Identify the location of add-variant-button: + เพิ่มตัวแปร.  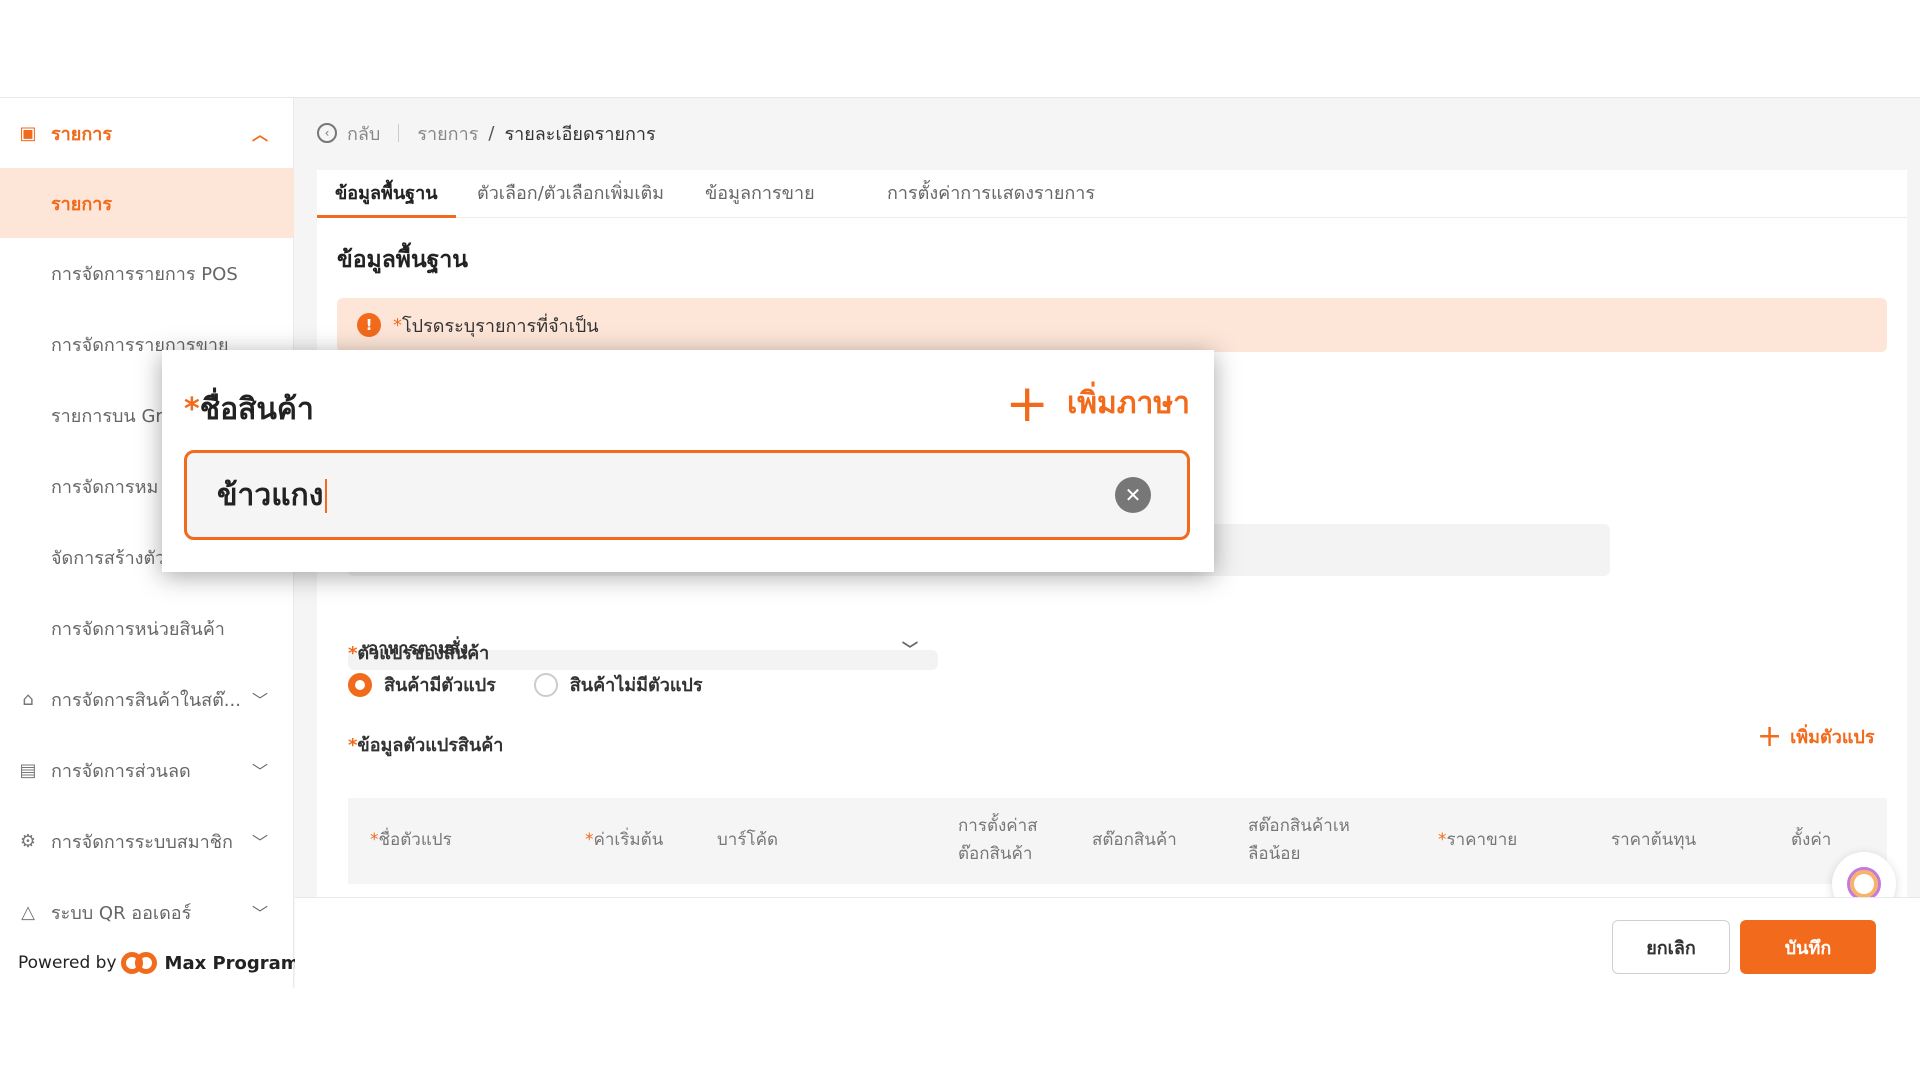
(1816, 736).